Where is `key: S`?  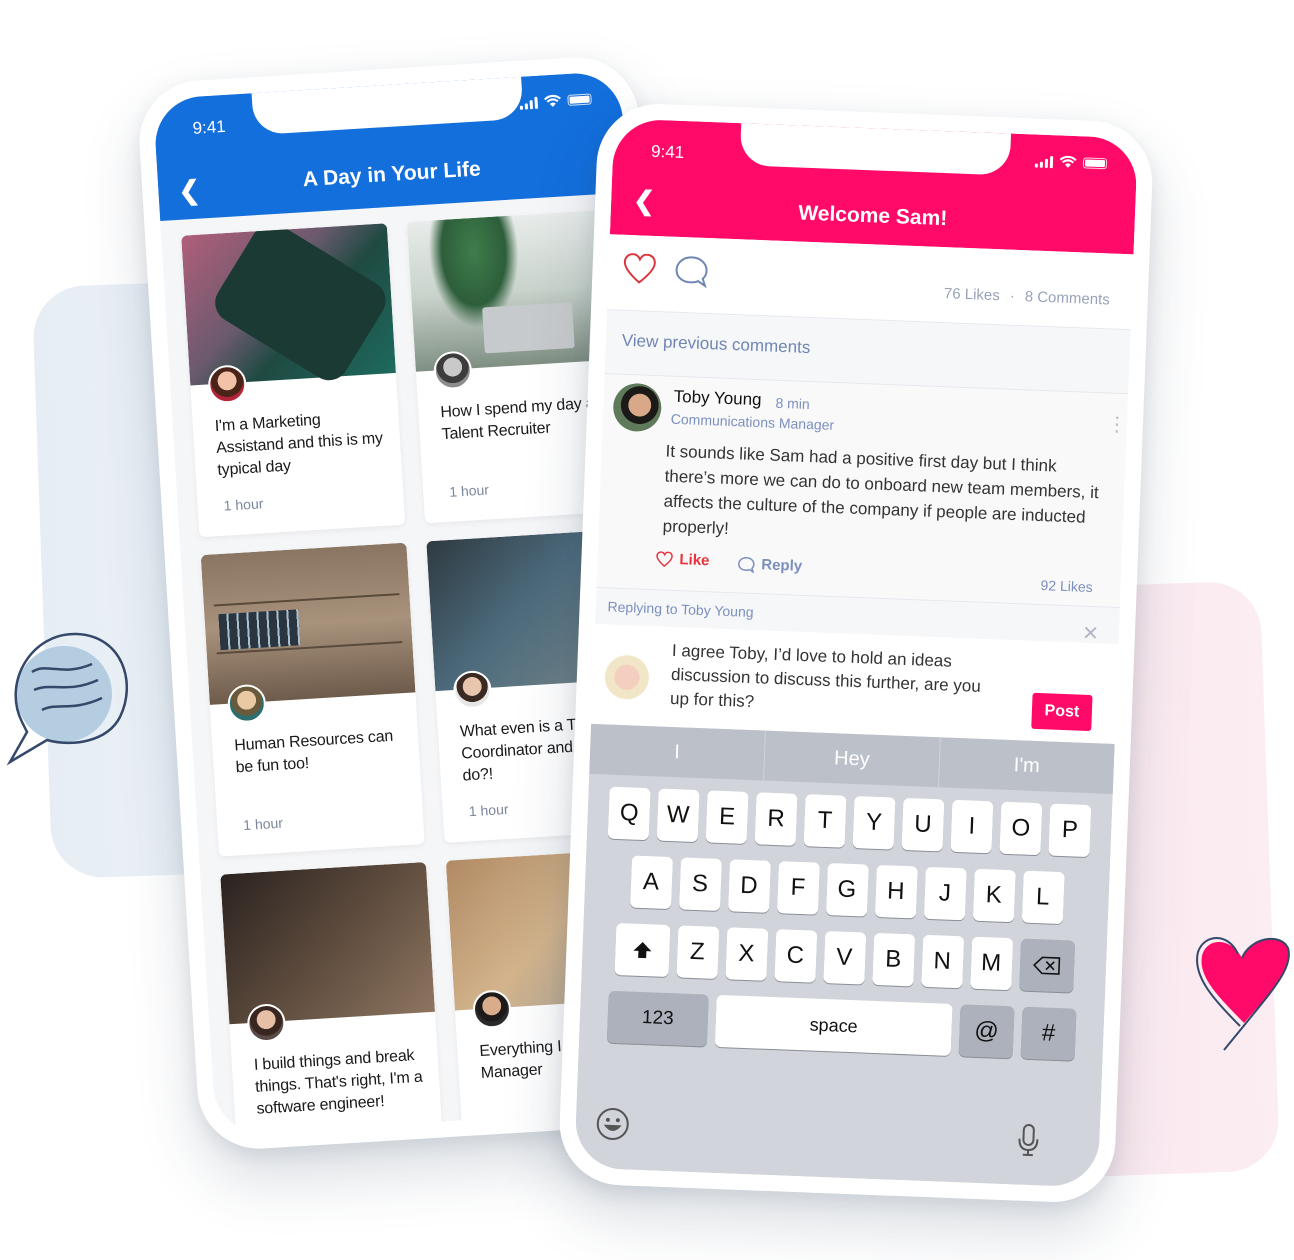
key: S is located at coordinates (700, 884).